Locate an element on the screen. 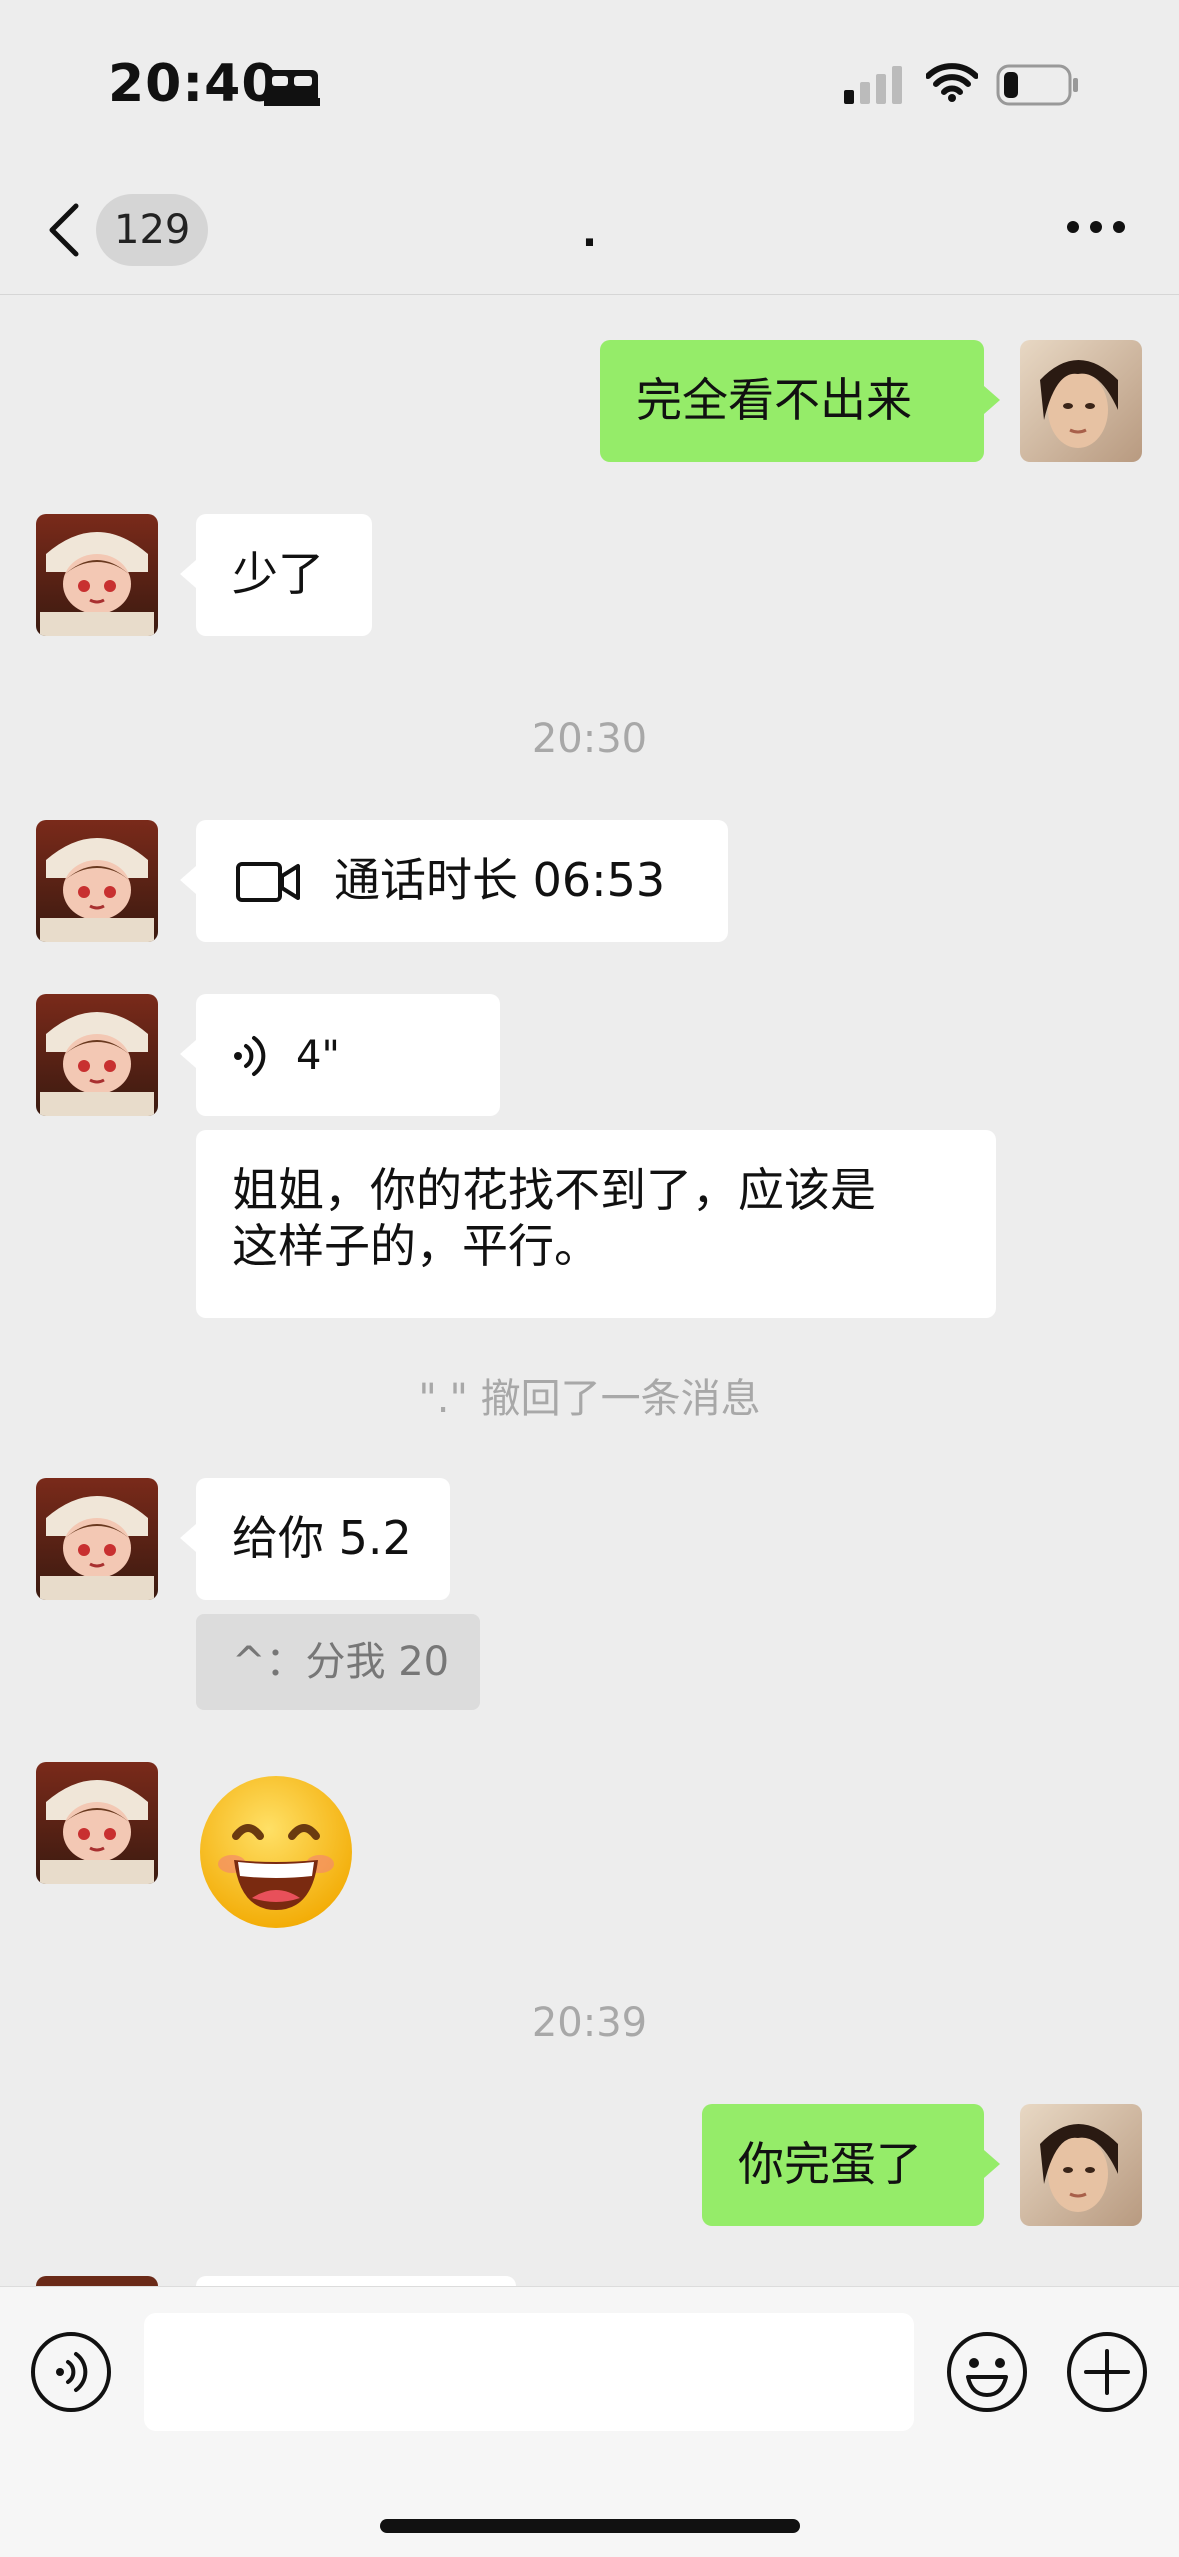  chat-title: . is located at coordinates (589, 233).